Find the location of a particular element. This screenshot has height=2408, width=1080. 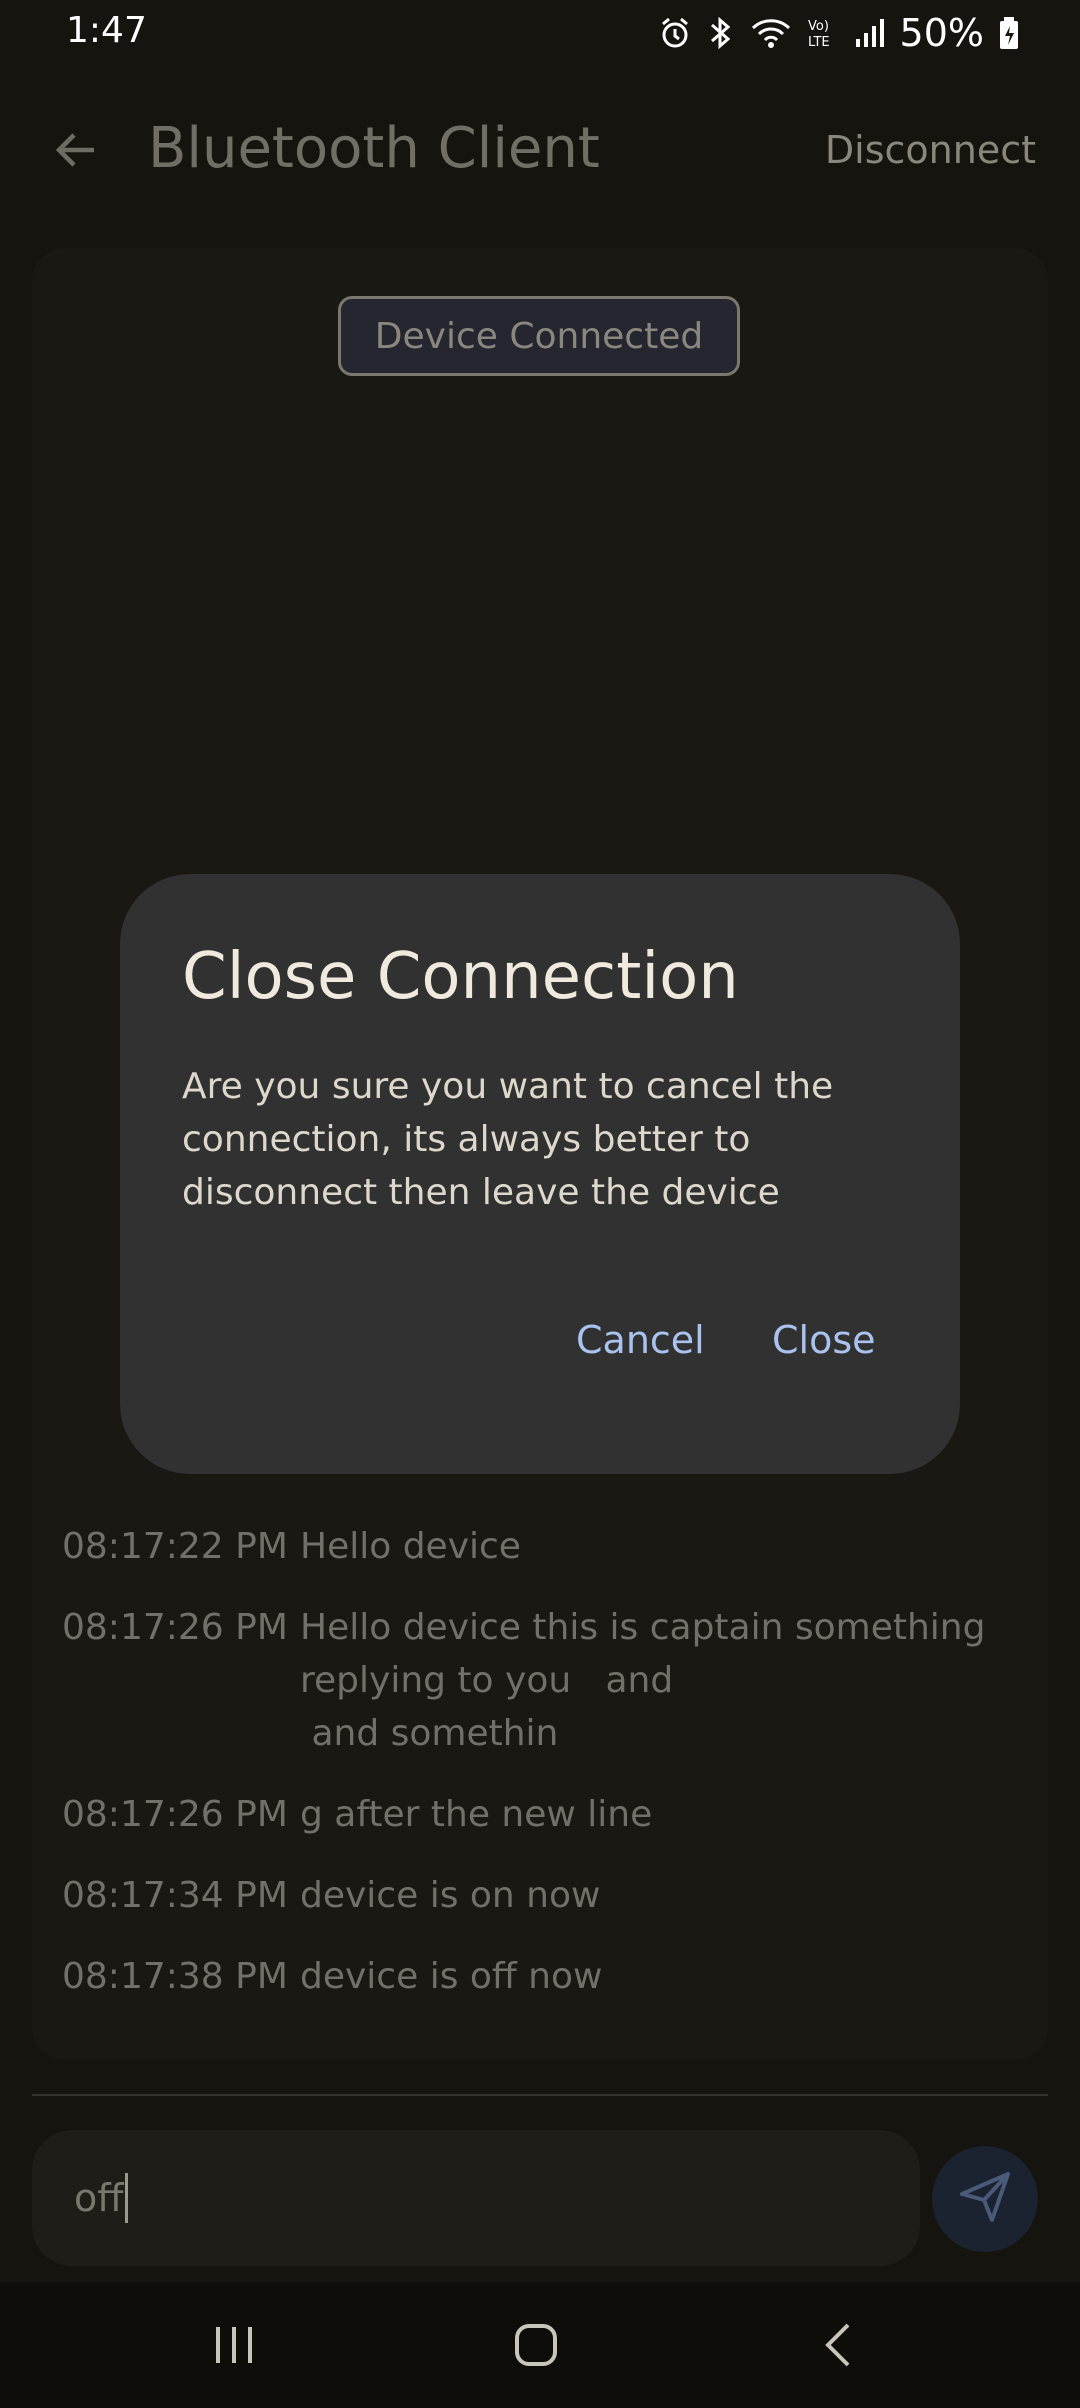

volte-icon: Vo) LTE is located at coordinates (823, 33).